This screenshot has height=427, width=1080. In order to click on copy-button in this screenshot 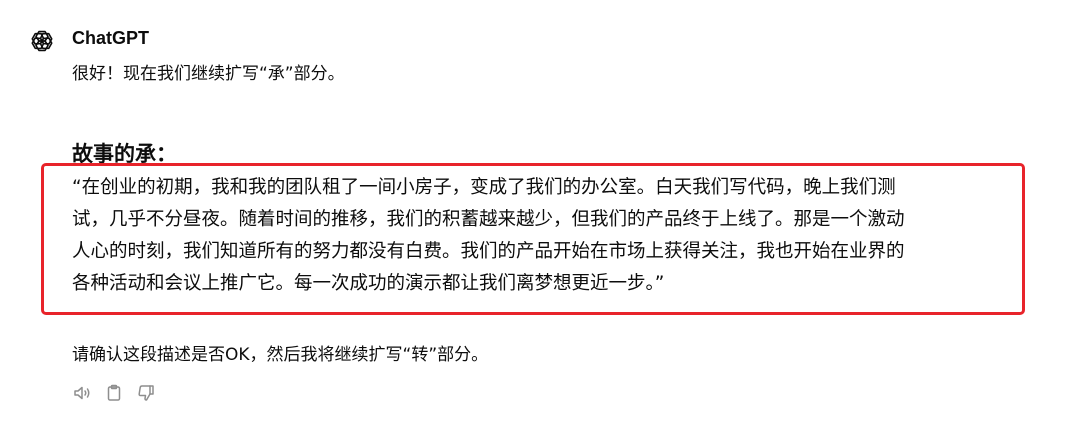, I will do `click(114, 393)`.